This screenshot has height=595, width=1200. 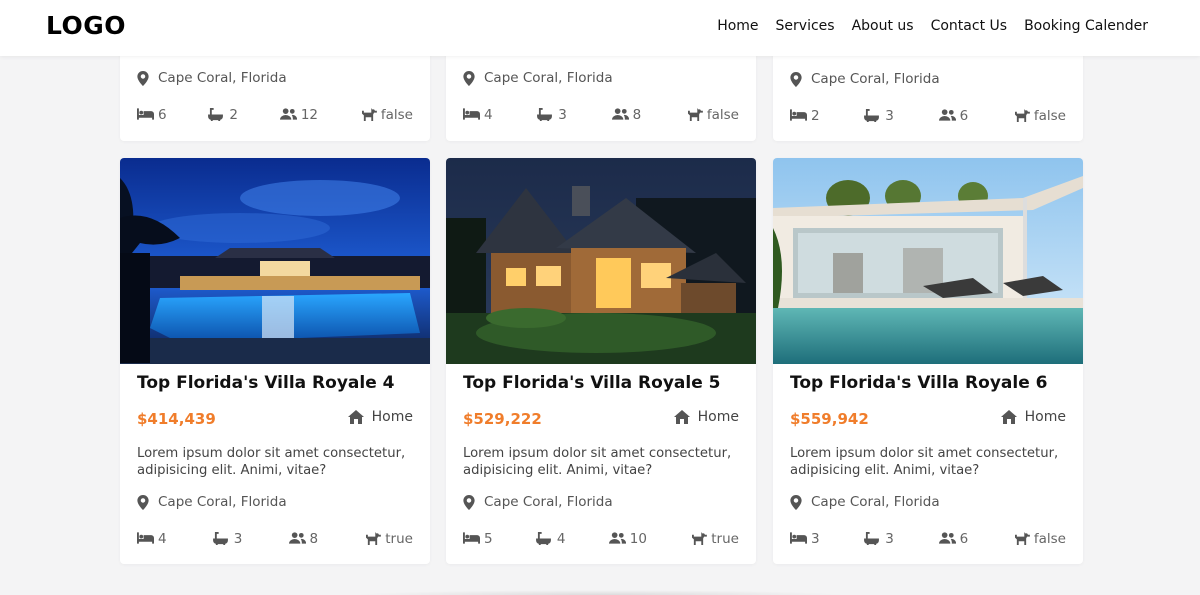 What do you see at coordinates (162, 115) in the screenshot?
I see `beds-count: 6` at bounding box center [162, 115].